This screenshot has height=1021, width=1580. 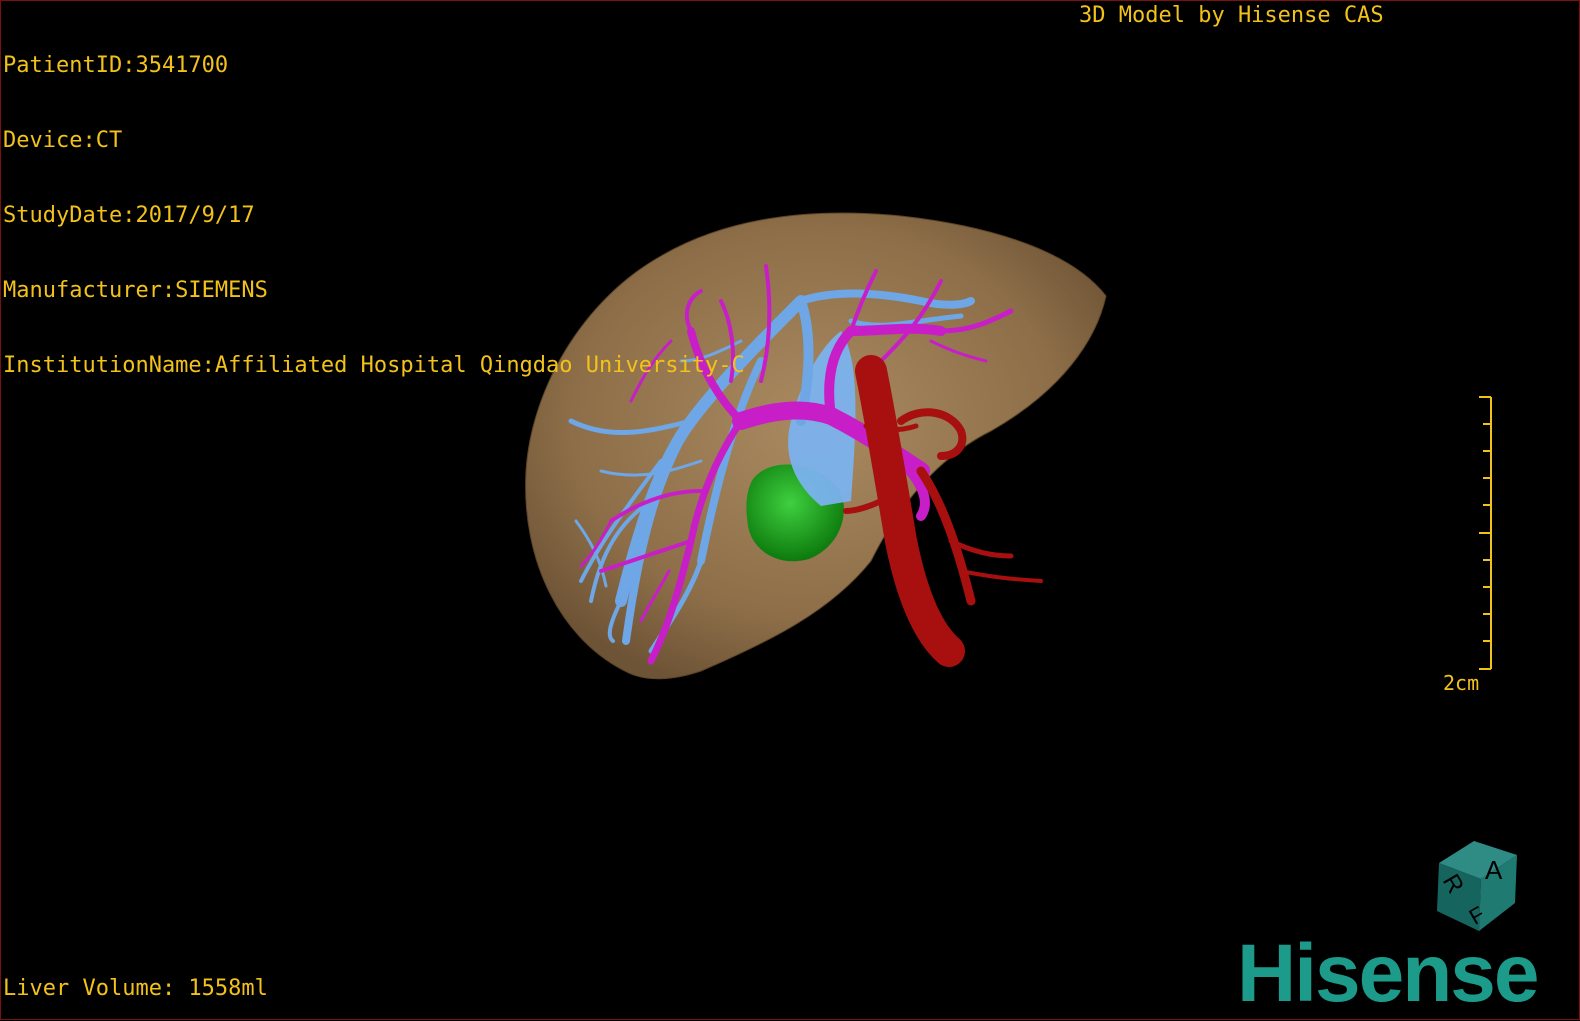 I want to click on hisense-logo: Hisense, so click(x=1388, y=973).